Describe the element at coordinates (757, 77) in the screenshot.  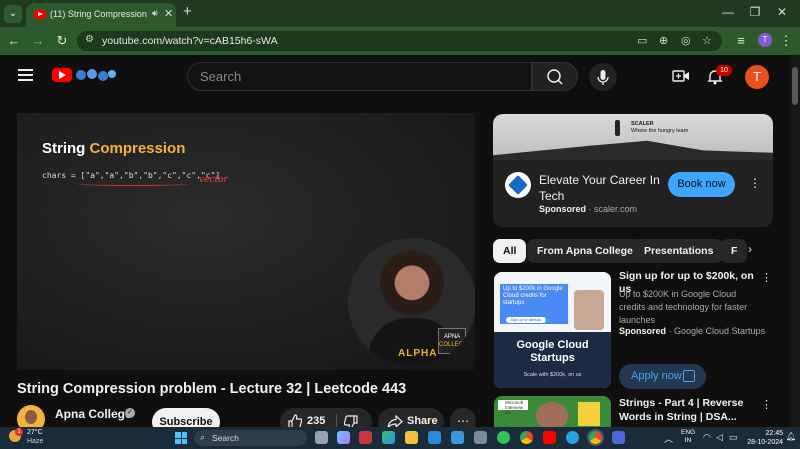
I see `account-avatar: T` at that location.